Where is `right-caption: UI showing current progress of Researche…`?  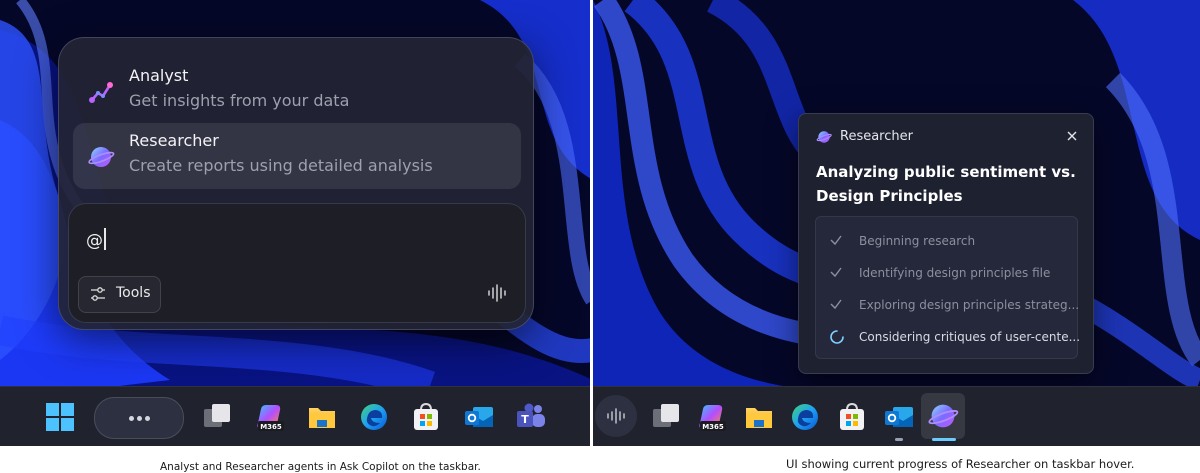 right-caption: UI showing current progress of Researche… is located at coordinates (960, 464).